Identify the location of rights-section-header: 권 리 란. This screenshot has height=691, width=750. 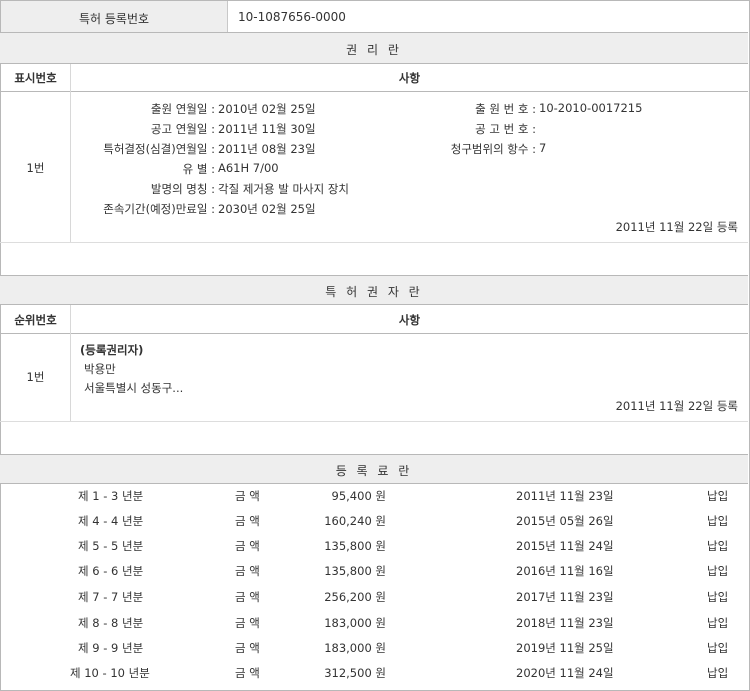
(374, 48).